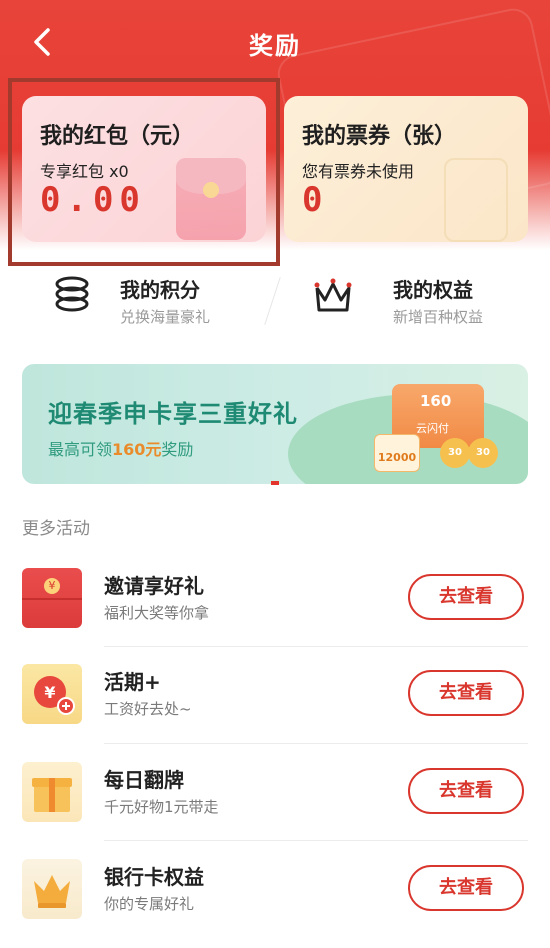 This screenshot has height=948, width=550. What do you see at coordinates (275, 46) in the screenshot?
I see `page-title: 奖励` at bounding box center [275, 46].